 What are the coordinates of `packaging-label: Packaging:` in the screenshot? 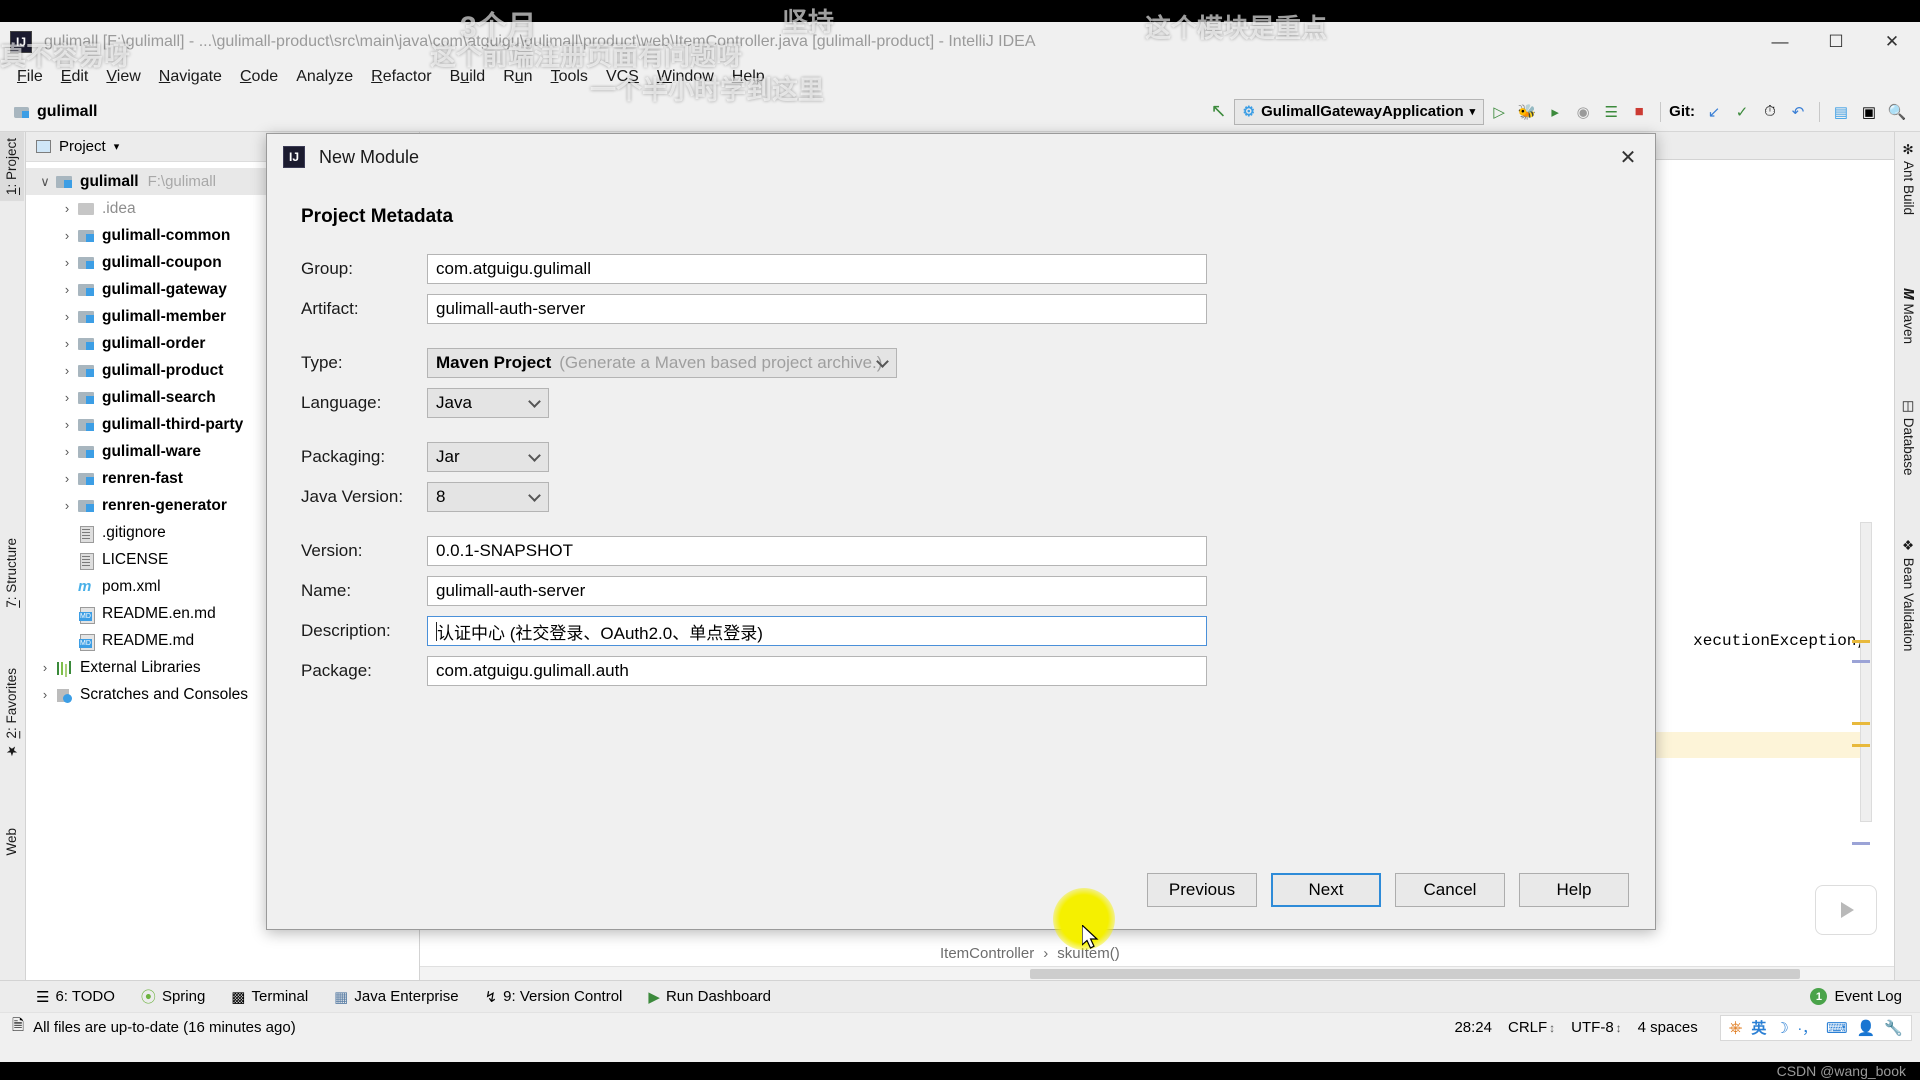 It's located at (343, 456).